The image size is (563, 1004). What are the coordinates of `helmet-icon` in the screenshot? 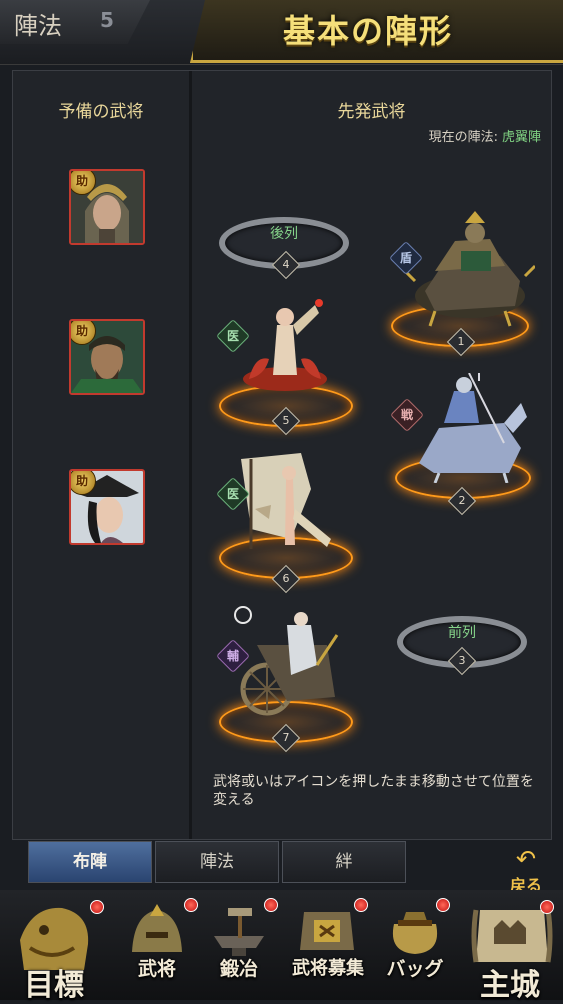 It's located at (157, 928).